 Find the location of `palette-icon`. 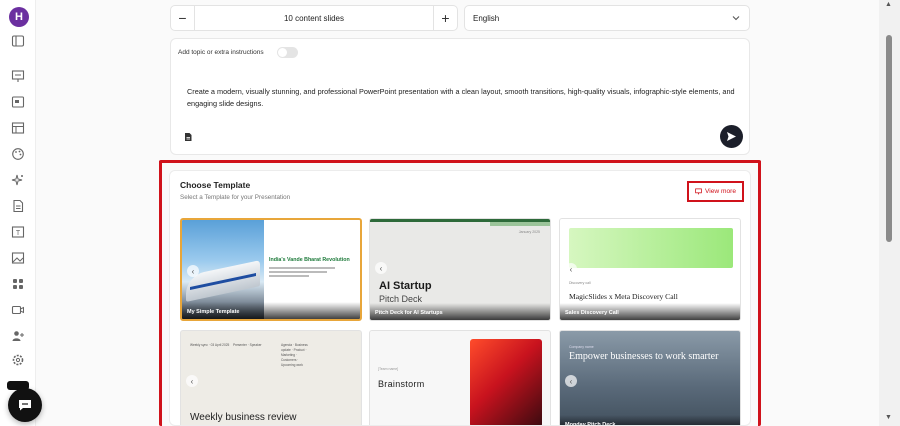

palette-icon is located at coordinates (18, 154).